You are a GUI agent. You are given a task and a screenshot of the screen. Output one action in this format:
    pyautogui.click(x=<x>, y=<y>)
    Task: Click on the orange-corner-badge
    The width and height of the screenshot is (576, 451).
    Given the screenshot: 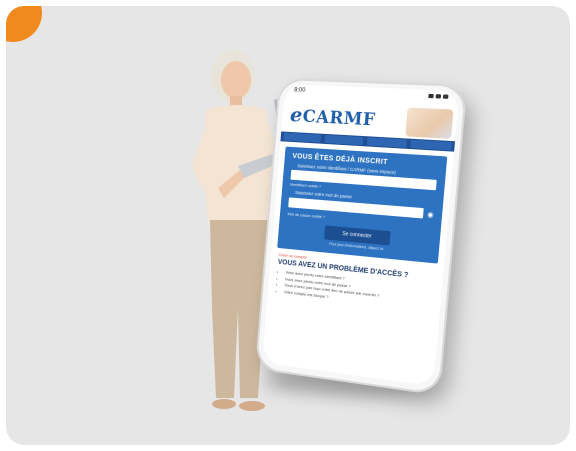 What is the action you would take?
    pyautogui.click(x=24, y=24)
    